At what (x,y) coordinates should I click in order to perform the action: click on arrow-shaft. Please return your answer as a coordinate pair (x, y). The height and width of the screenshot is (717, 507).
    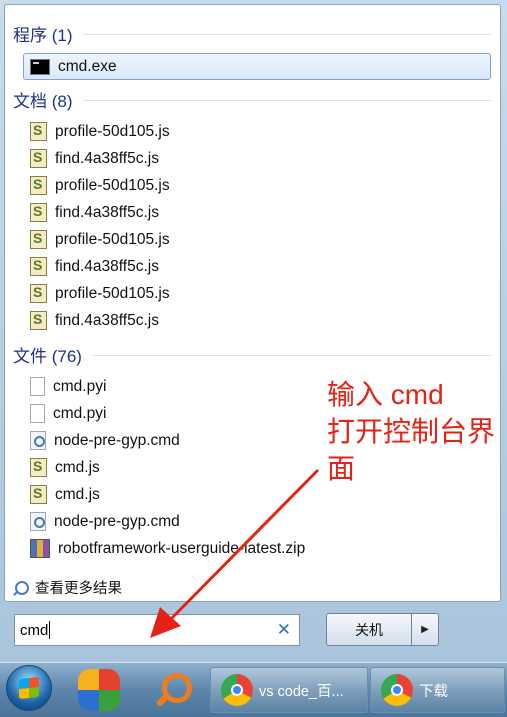
    Looking at the image, I should click on (243, 546).